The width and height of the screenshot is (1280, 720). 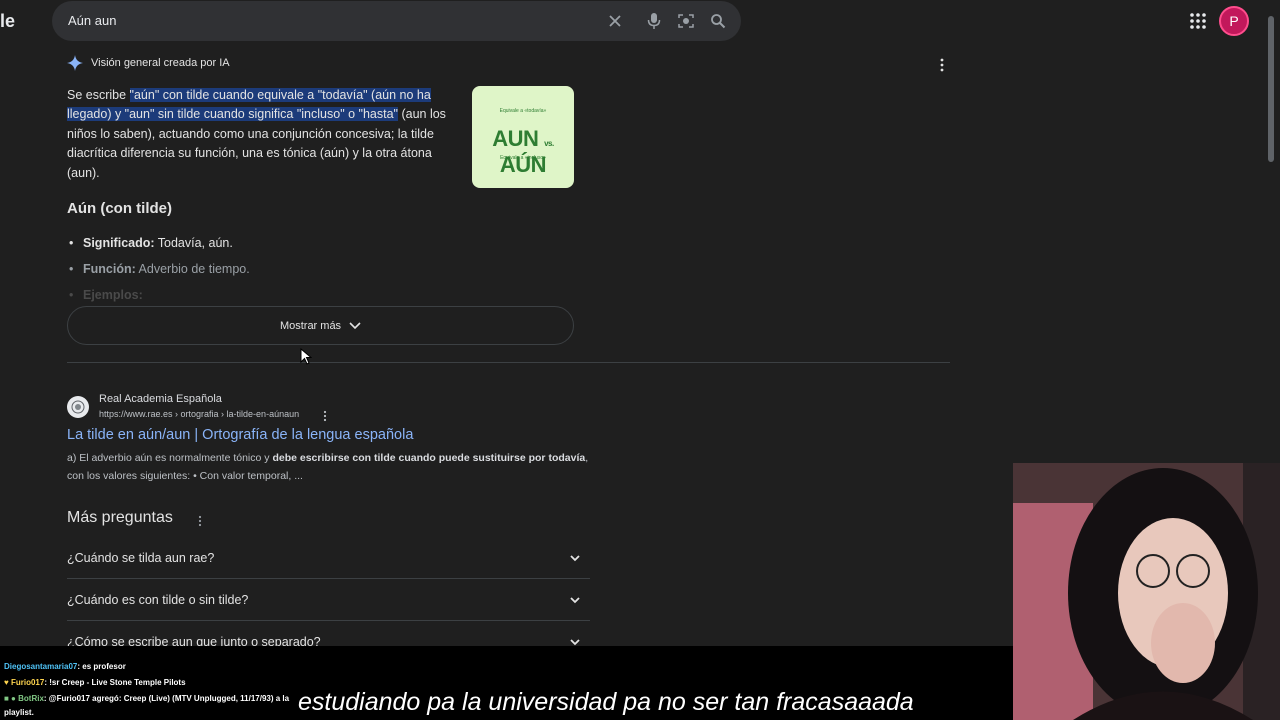 I want to click on ai-overview-menu-icon, so click(x=942, y=65).